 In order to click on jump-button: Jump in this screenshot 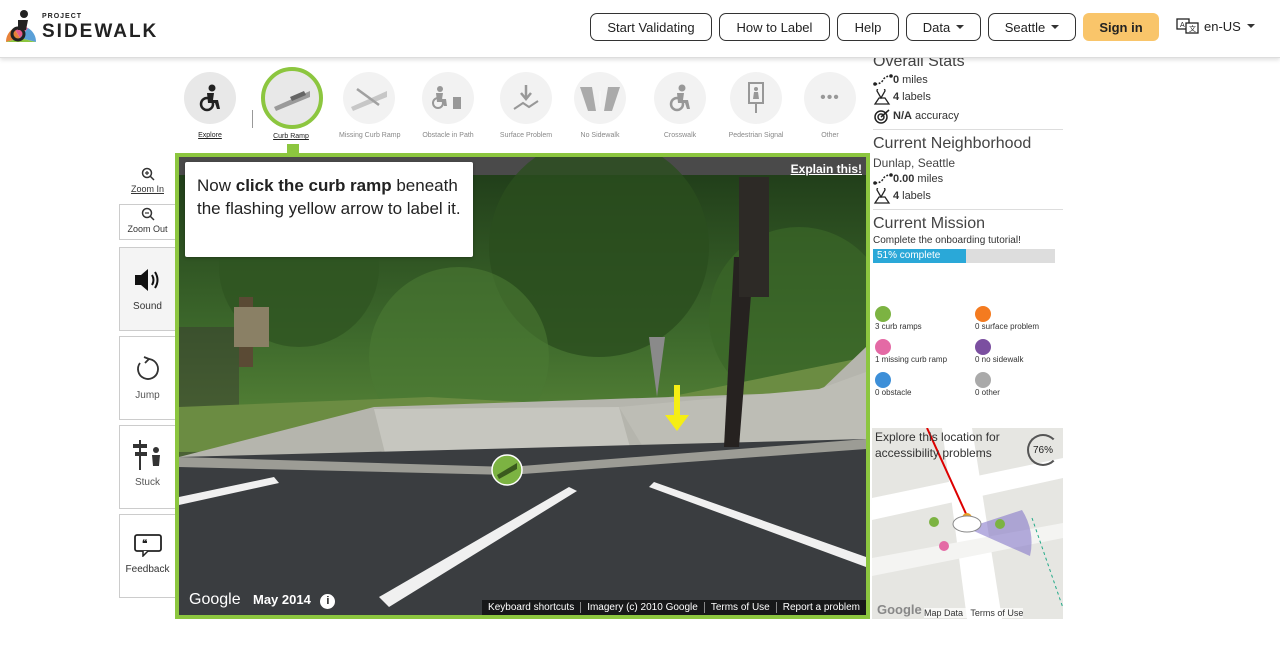, I will do `click(147, 378)`.